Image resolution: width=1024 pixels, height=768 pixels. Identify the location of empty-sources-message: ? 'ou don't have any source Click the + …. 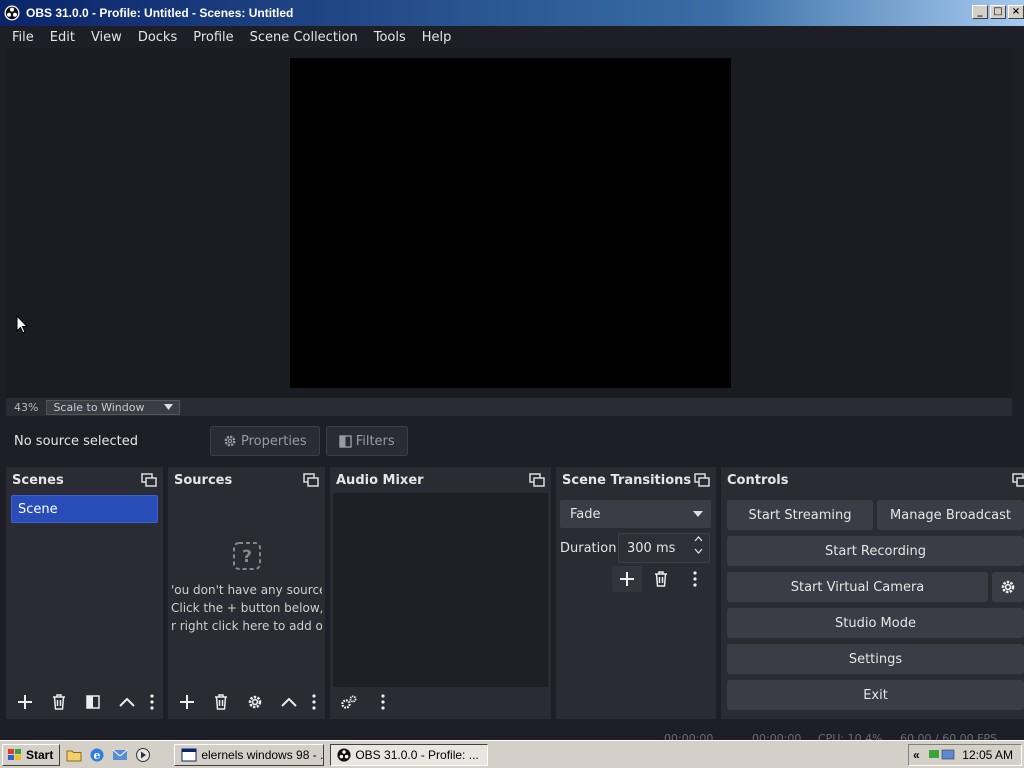
(246, 588).